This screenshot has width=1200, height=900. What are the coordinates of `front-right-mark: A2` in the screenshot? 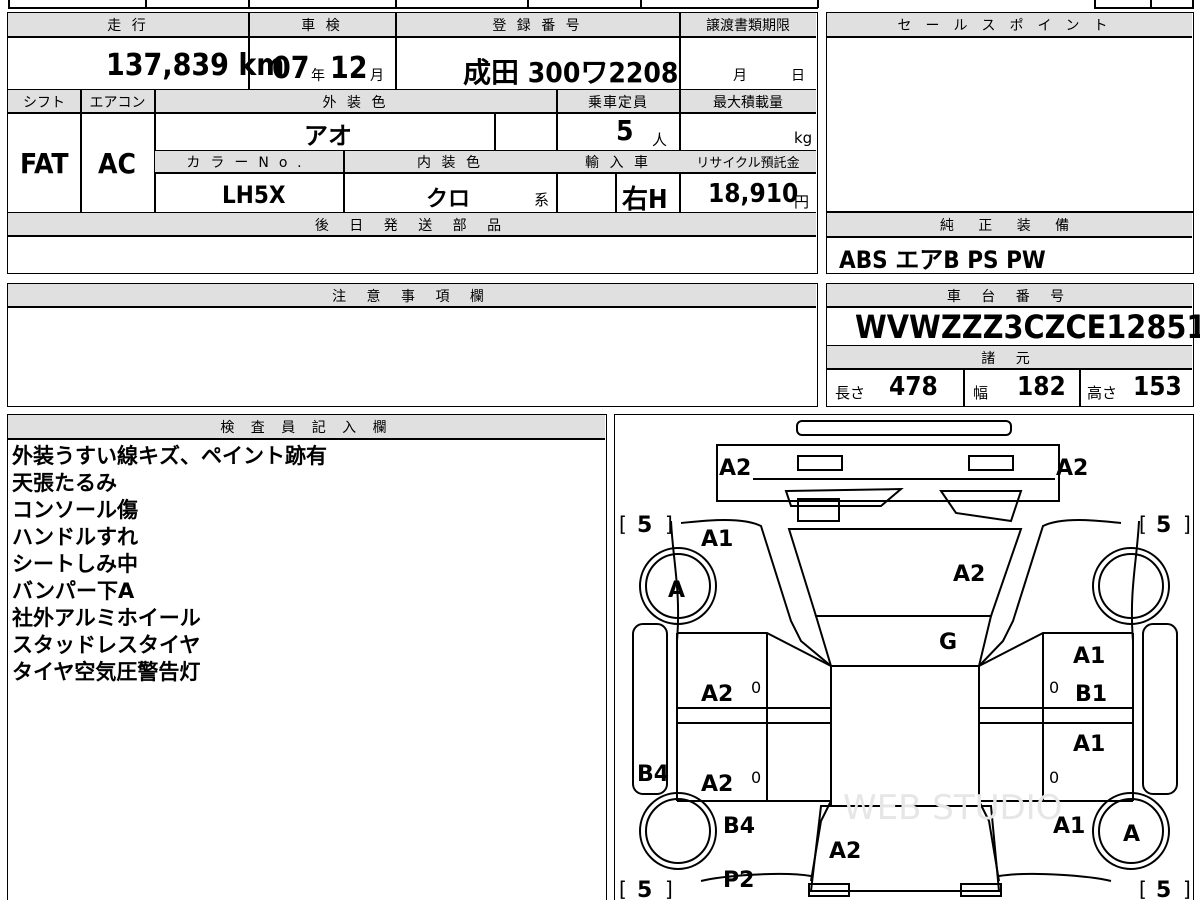 It's located at (1072, 468).